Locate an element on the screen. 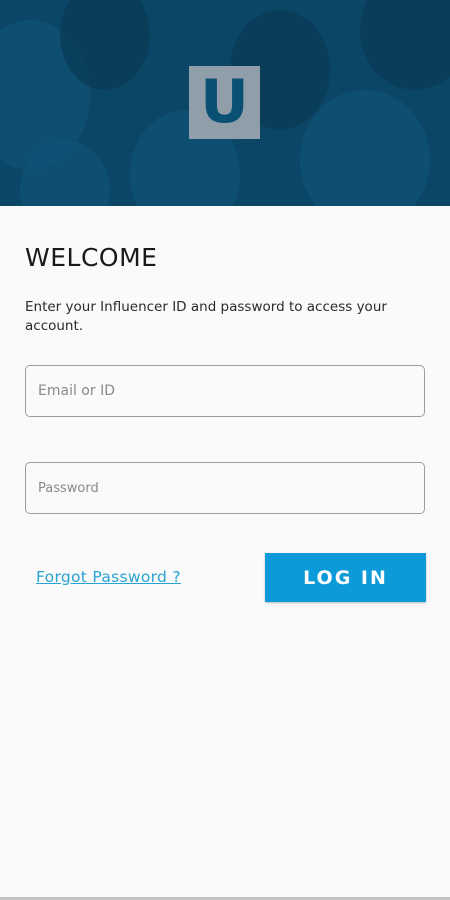 The height and width of the screenshot is (900, 450). app-logo: U is located at coordinates (224, 102).